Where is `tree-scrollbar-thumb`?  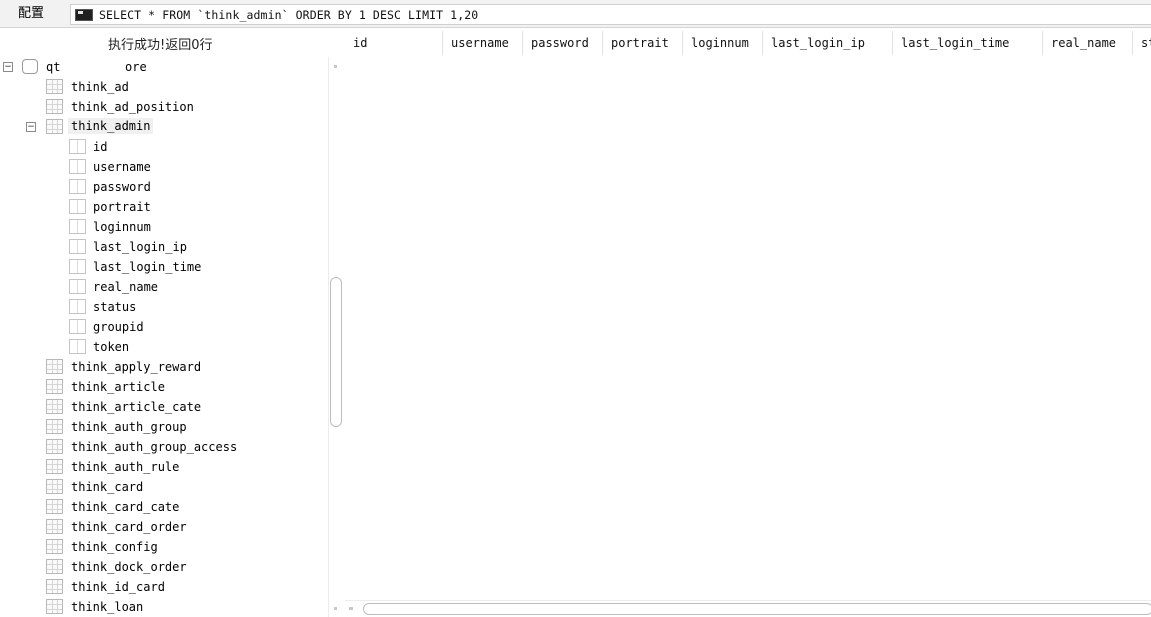 tree-scrollbar-thumb is located at coordinates (336, 352).